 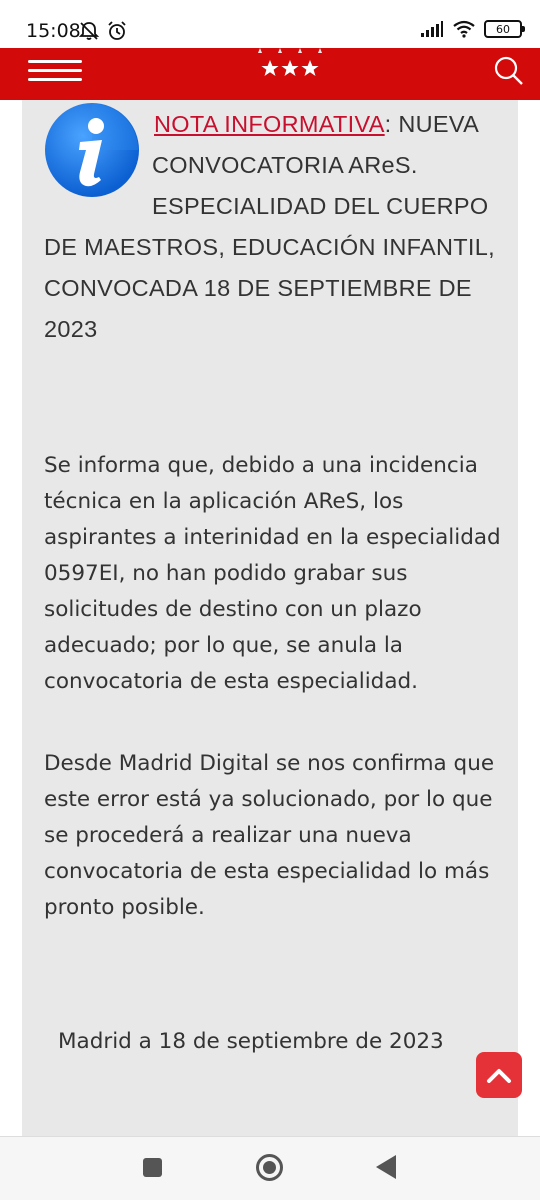 I want to click on stars-emblem-icon, so click(x=290, y=62).